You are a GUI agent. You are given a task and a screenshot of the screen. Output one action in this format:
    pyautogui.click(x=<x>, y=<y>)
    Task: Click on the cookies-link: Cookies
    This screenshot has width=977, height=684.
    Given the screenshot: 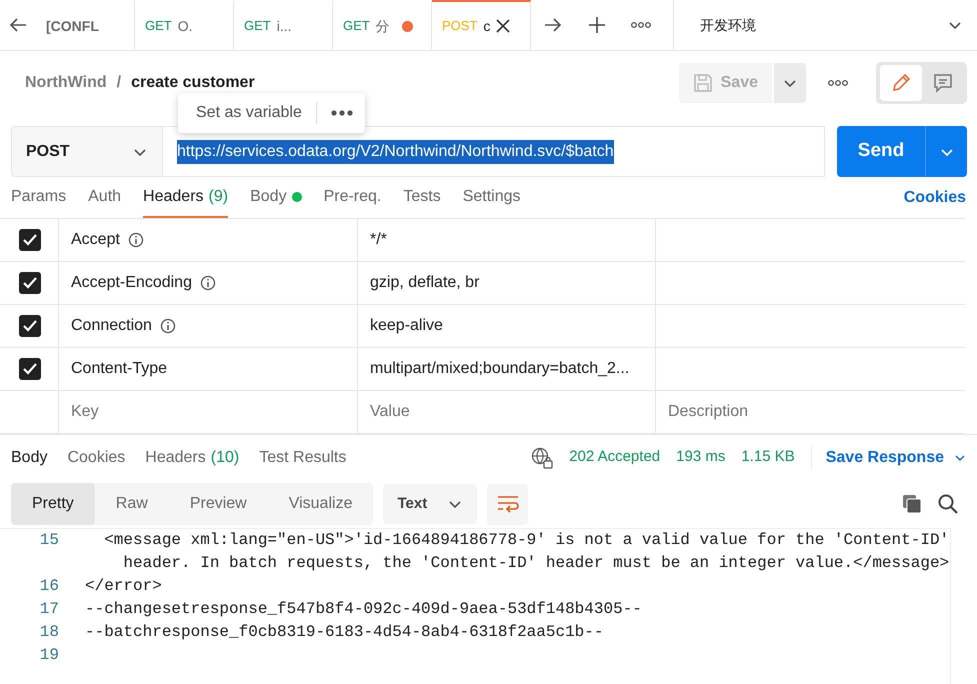 What is the action you would take?
    pyautogui.click(x=935, y=197)
    